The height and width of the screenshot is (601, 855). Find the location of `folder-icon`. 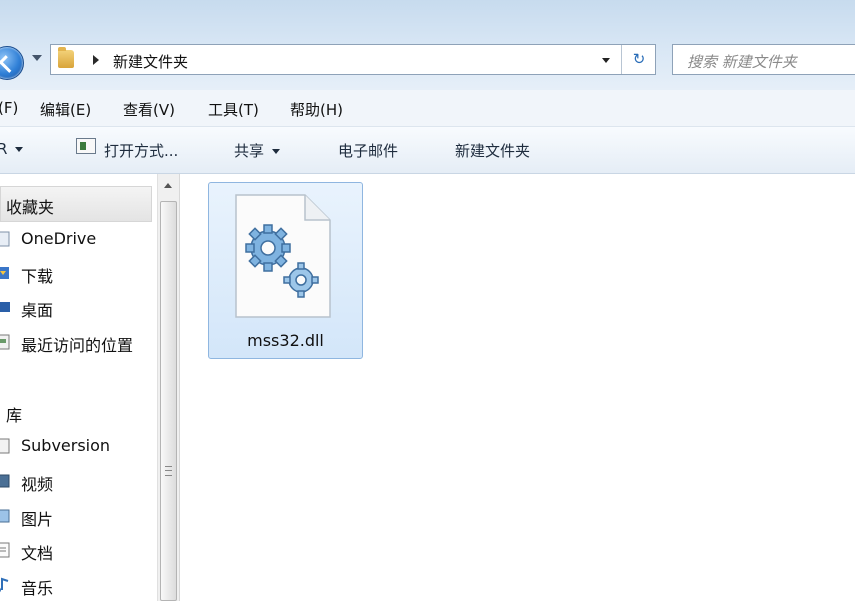

folder-icon is located at coordinates (66, 57).